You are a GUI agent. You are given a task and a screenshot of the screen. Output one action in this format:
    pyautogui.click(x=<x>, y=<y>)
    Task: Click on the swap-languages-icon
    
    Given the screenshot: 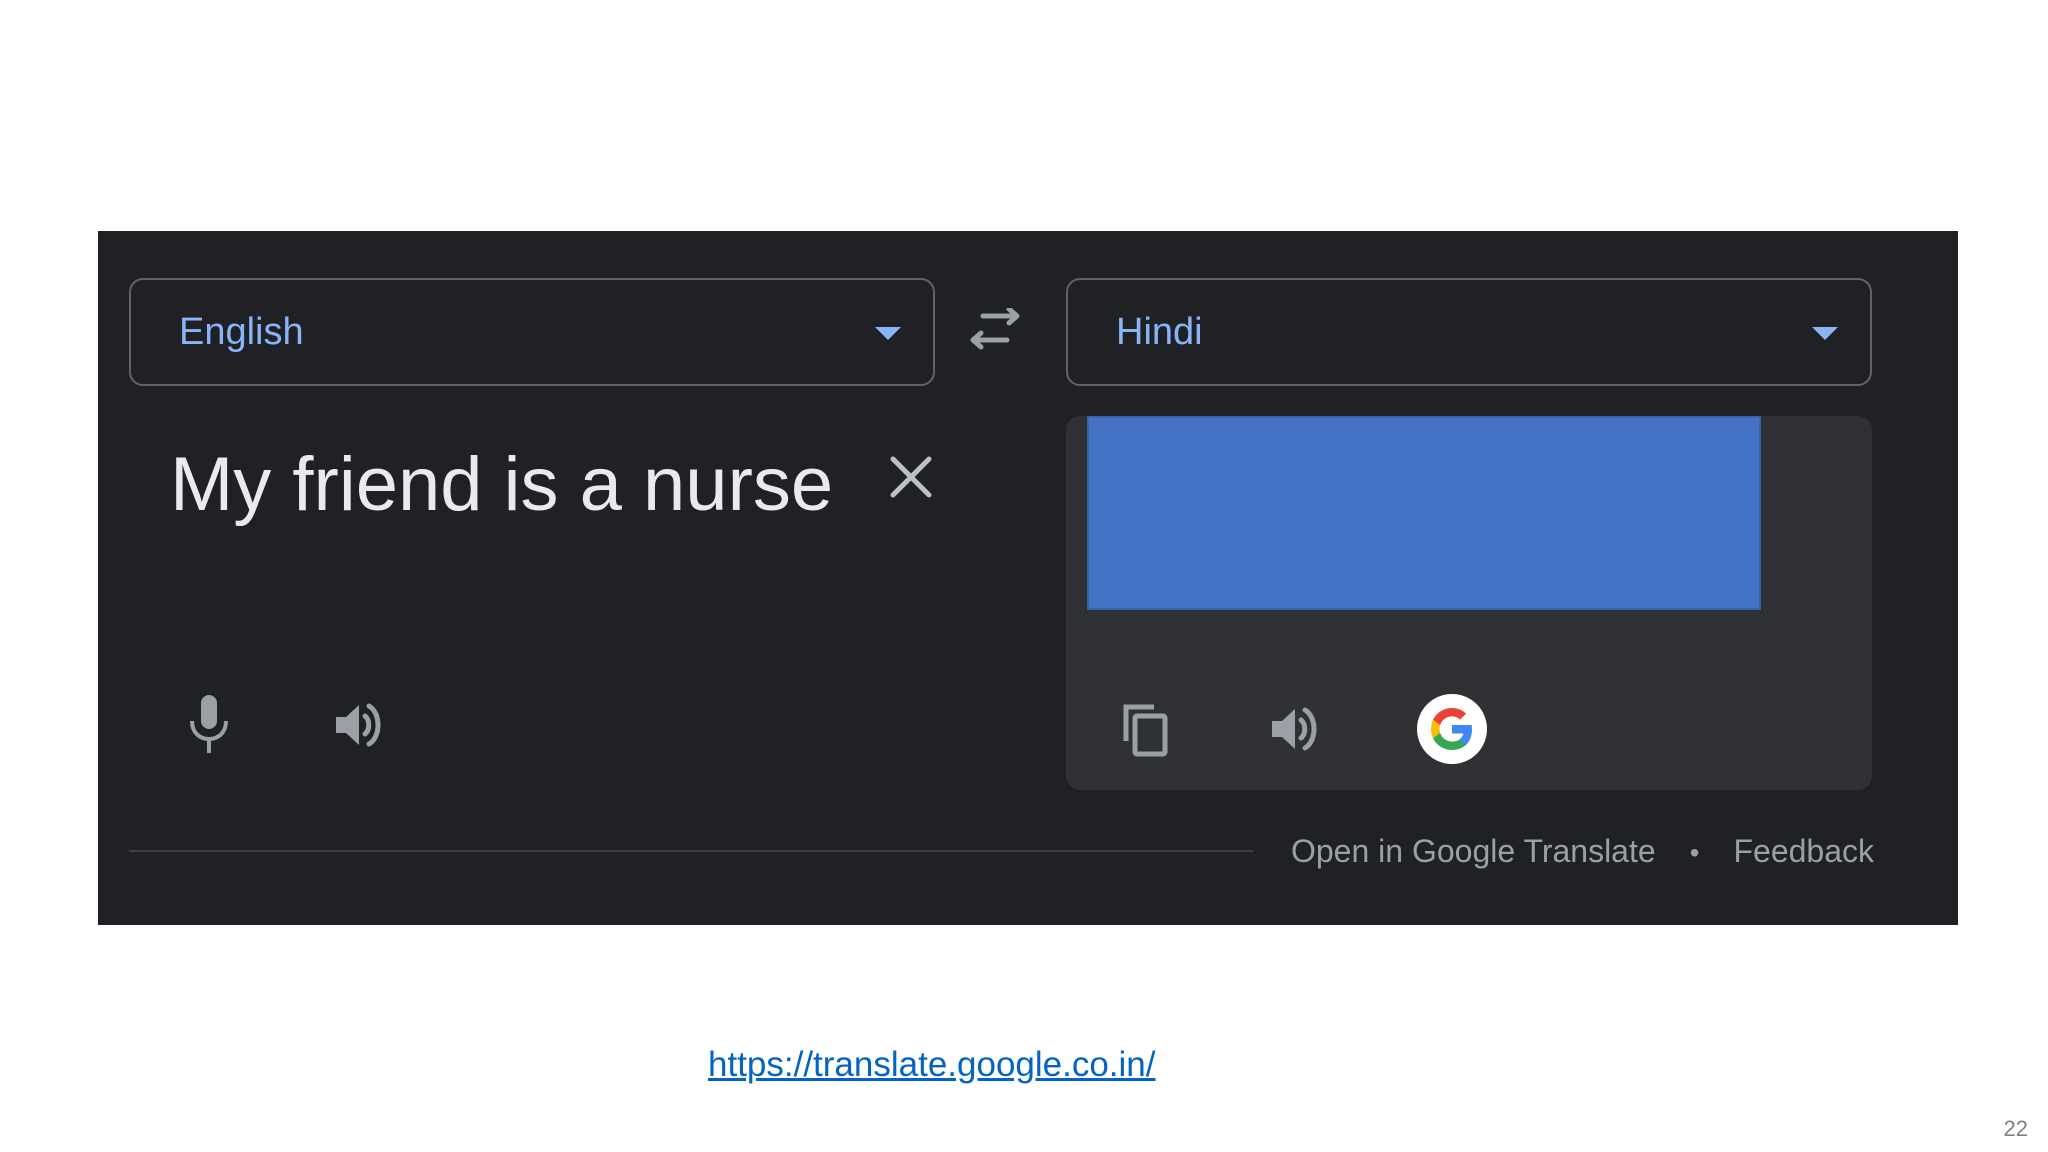 What is the action you would take?
    pyautogui.click(x=995, y=331)
    